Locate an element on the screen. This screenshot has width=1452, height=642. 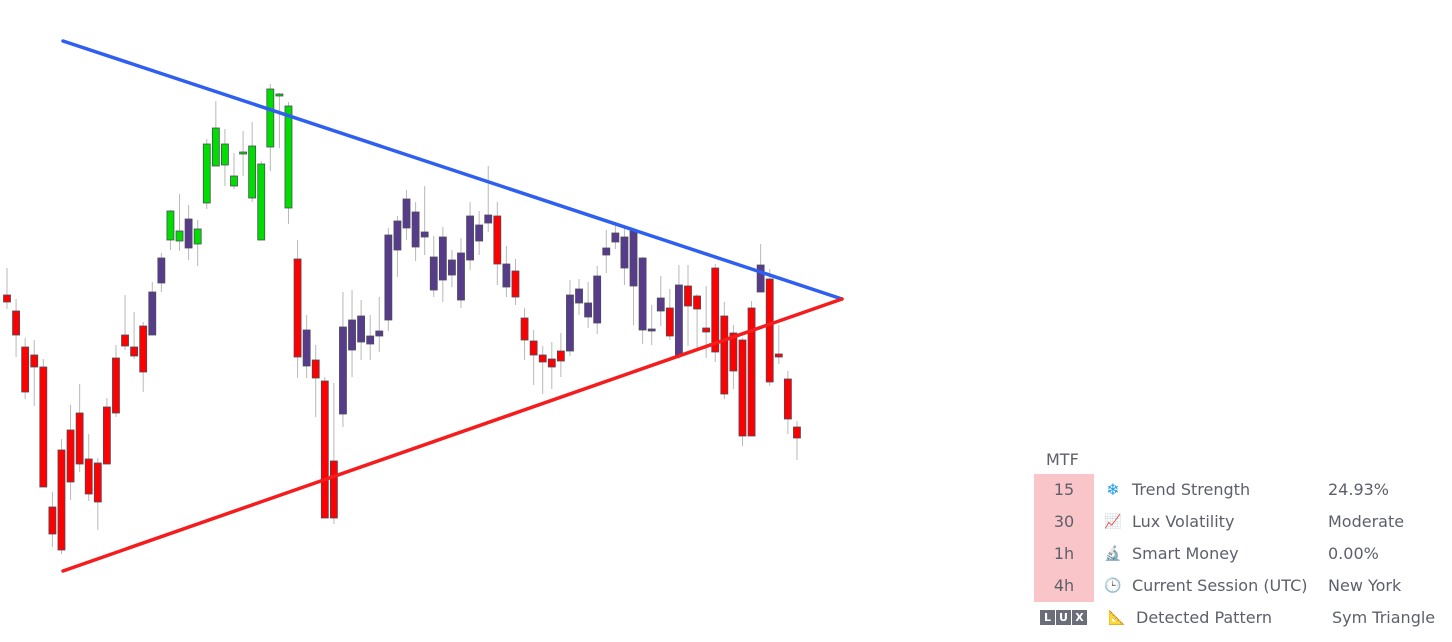
timeframe-cell: 30 is located at coordinates (1064, 522).